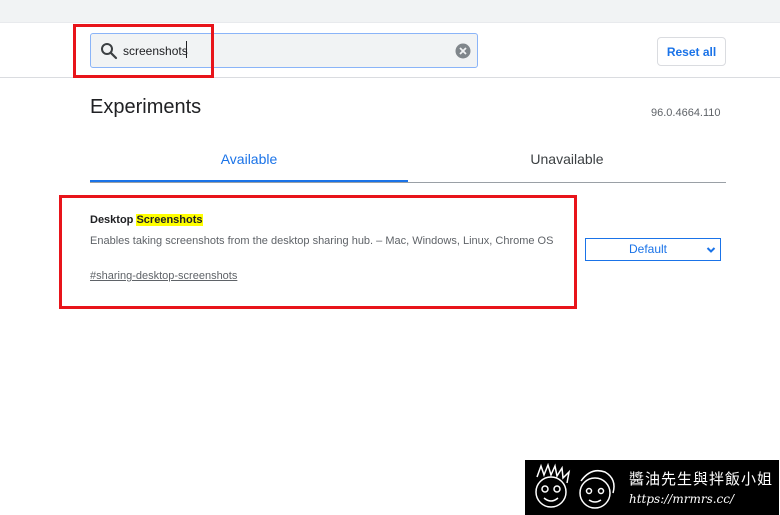  I want to click on search-box, so click(284, 50).